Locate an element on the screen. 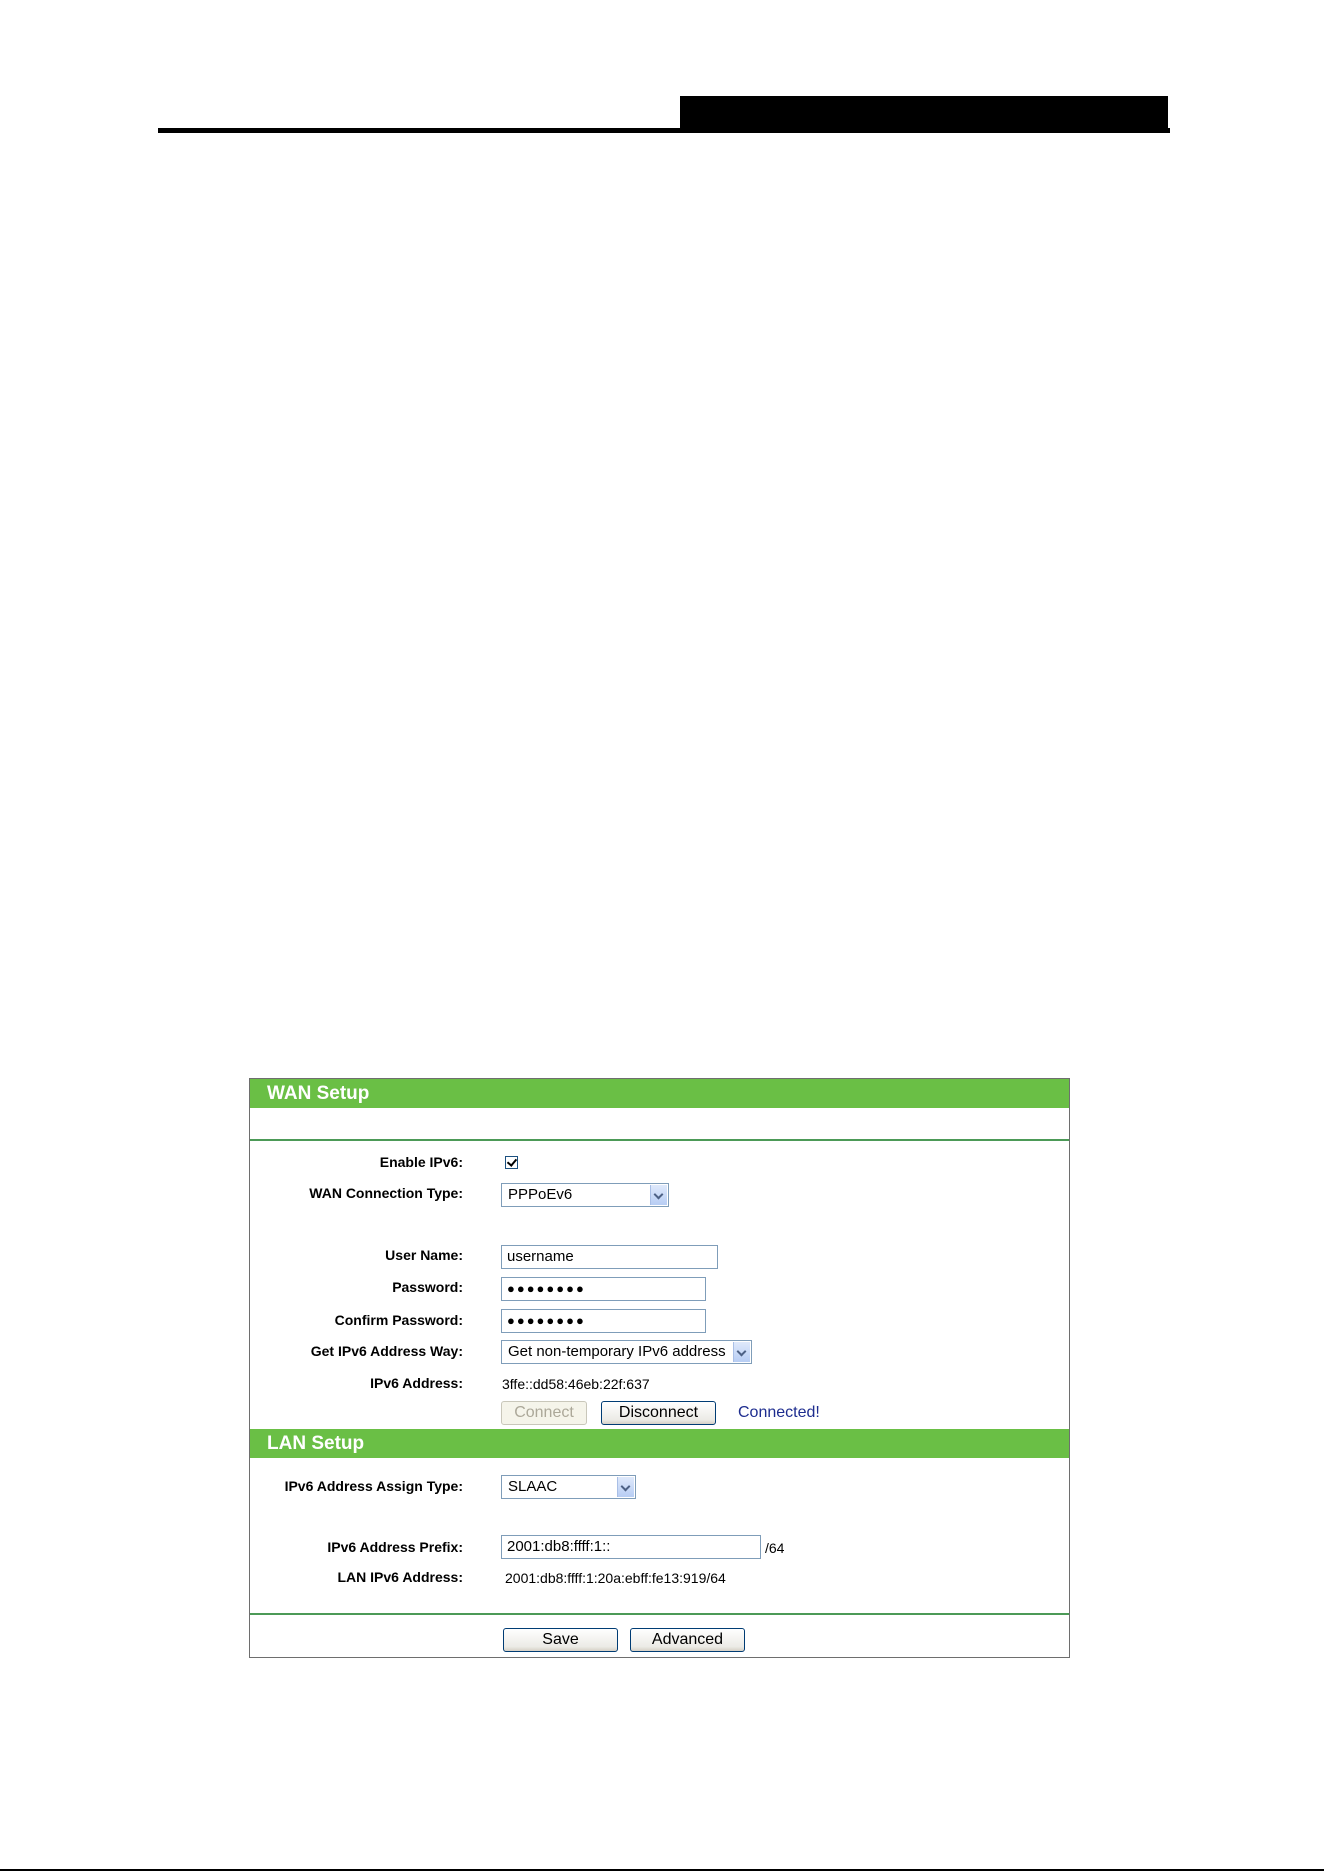  prefix-input: 2001:db8:ffff:1:: is located at coordinates (631, 1547).